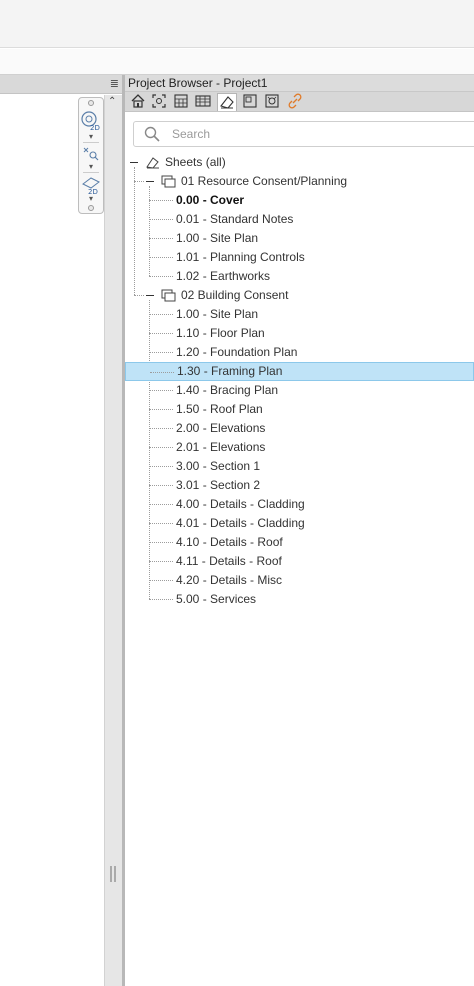 The height and width of the screenshot is (986, 474). I want to click on tree-item: 3.01 - Section 2, so click(299, 485).